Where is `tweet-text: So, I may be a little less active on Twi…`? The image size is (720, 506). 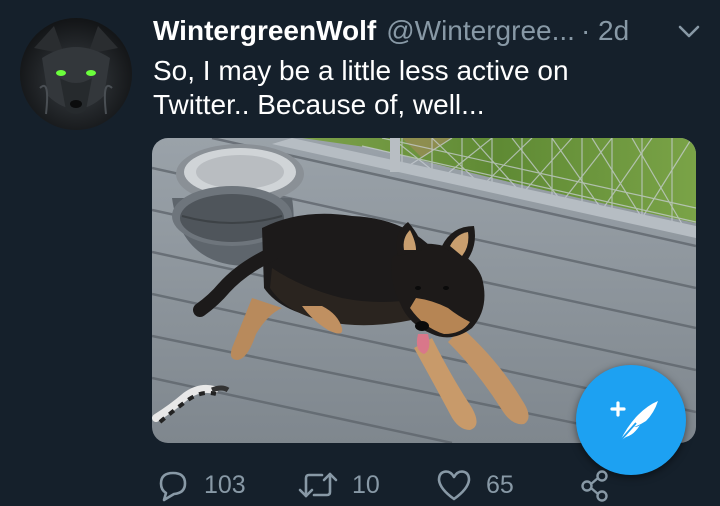
tweet-text: So, I may be a little less active on Twi… is located at coordinates (423, 88).